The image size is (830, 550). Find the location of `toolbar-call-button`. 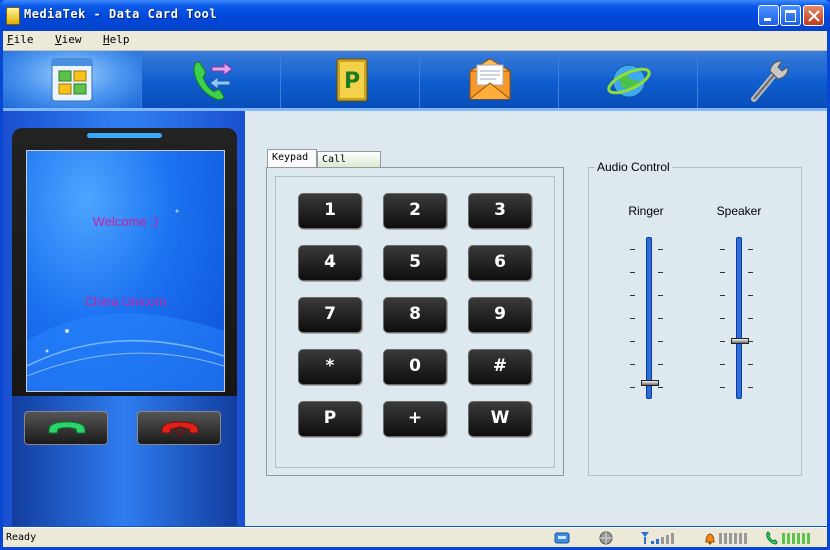

toolbar-call-button is located at coordinates (211, 80).